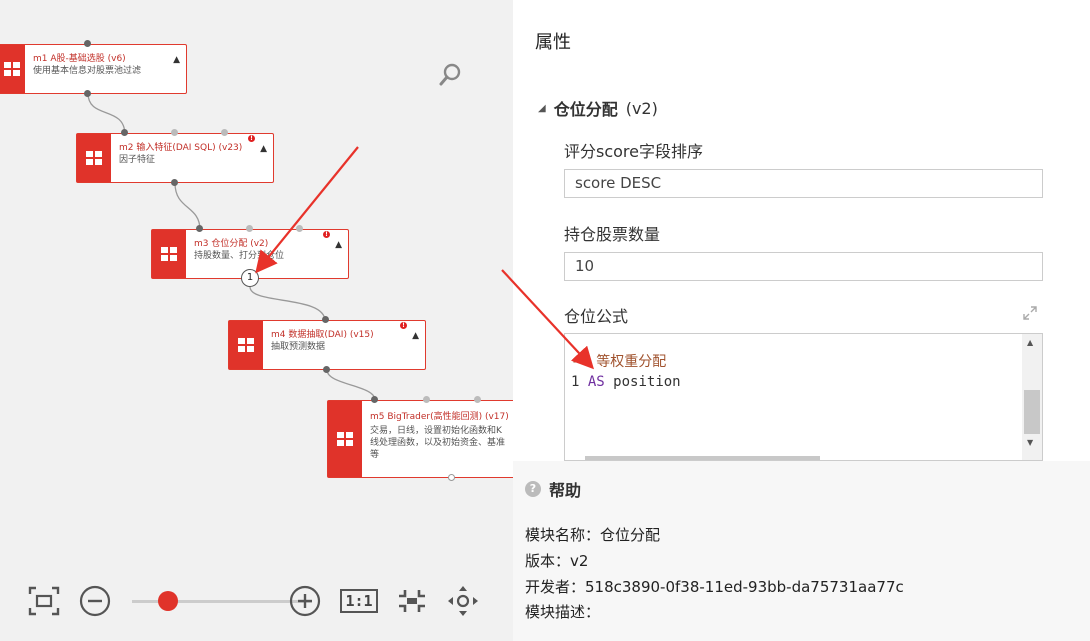 The height and width of the screenshot is (641, 1090). Describe the element at coordinates (593, 535) in the screenshot. I see `help-module-name: 模块名称：仓位分配` at that location.